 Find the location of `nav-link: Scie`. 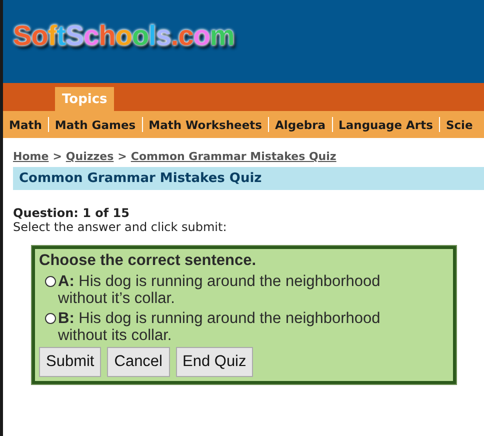

nav-link: Scie is located at coordinates (459, 125).